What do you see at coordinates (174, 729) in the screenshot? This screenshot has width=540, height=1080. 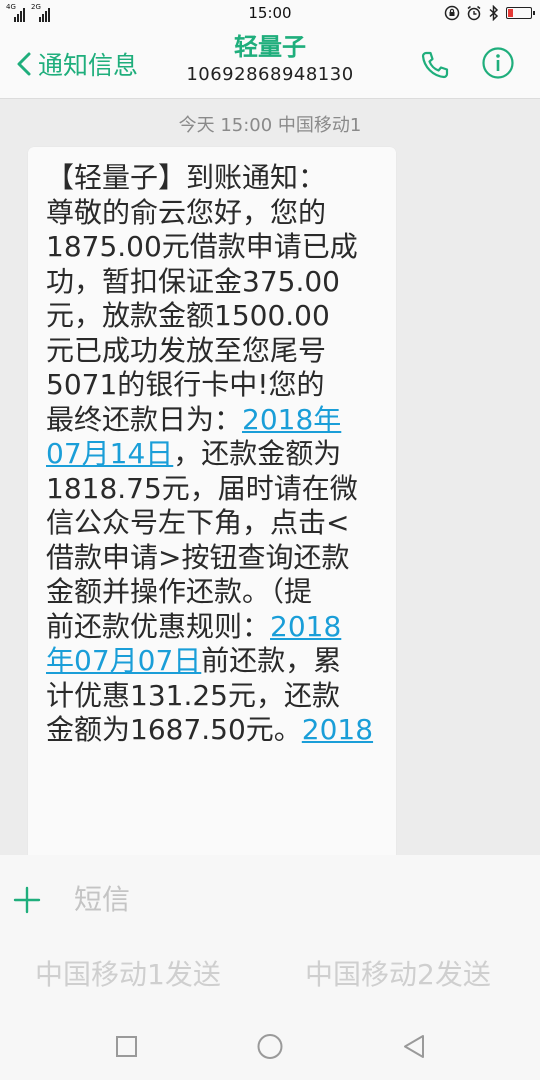 I see `message-line: 金额为1687.50元。` at bounding box center [174, 729].